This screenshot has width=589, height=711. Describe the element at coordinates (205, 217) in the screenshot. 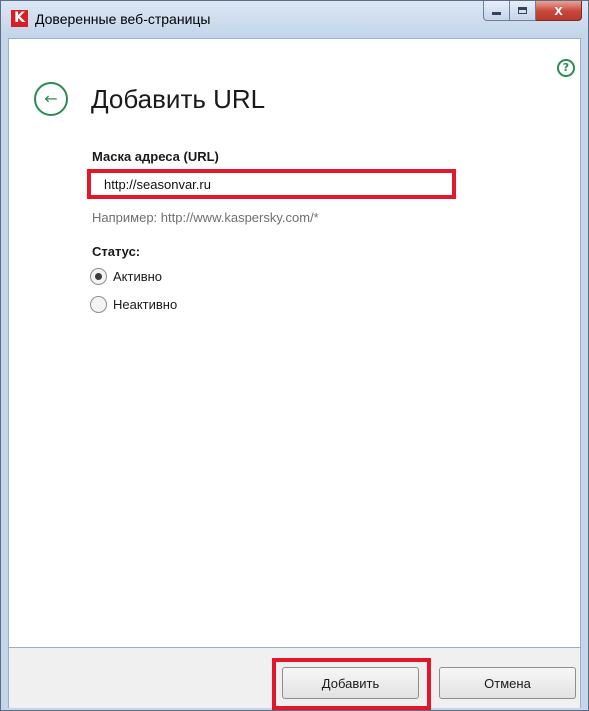

I see `url-example-hint: Например: http://www.kaspersky.com/*` at that location.